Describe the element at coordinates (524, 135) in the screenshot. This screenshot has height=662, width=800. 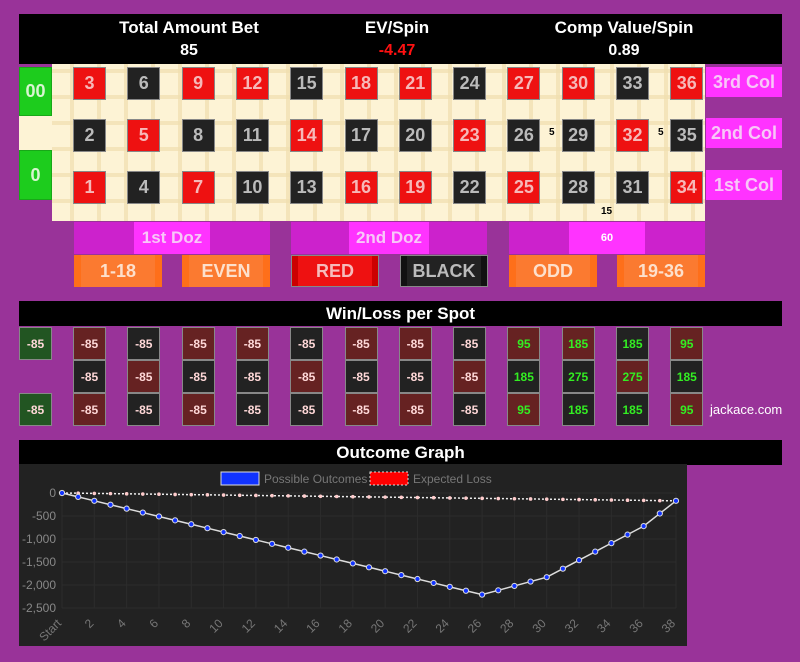
I see `number-spot: 26` at that location.